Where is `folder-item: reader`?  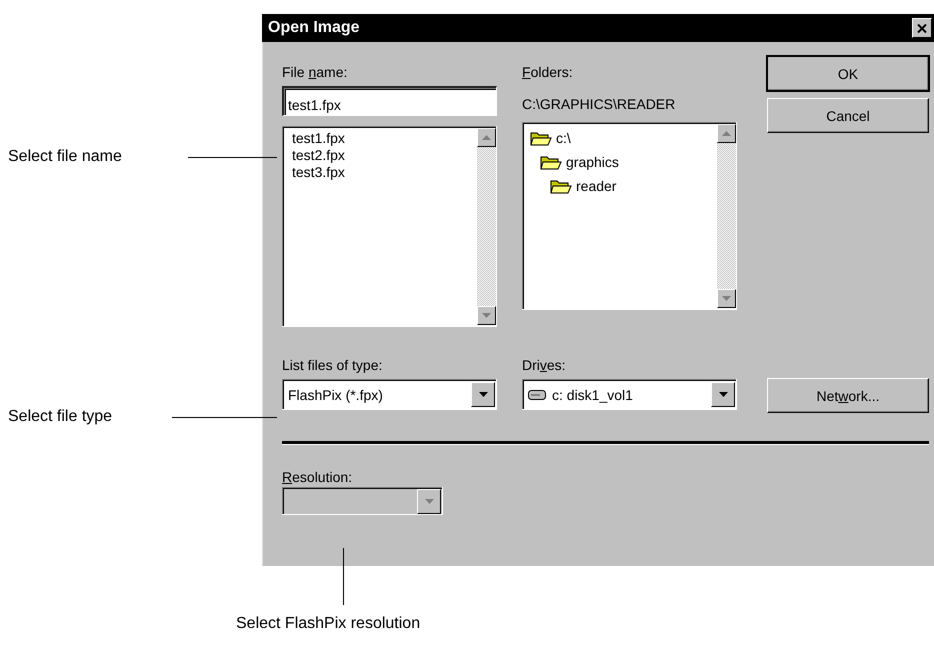
folder-item: reader is located at coordinates (584, 186).